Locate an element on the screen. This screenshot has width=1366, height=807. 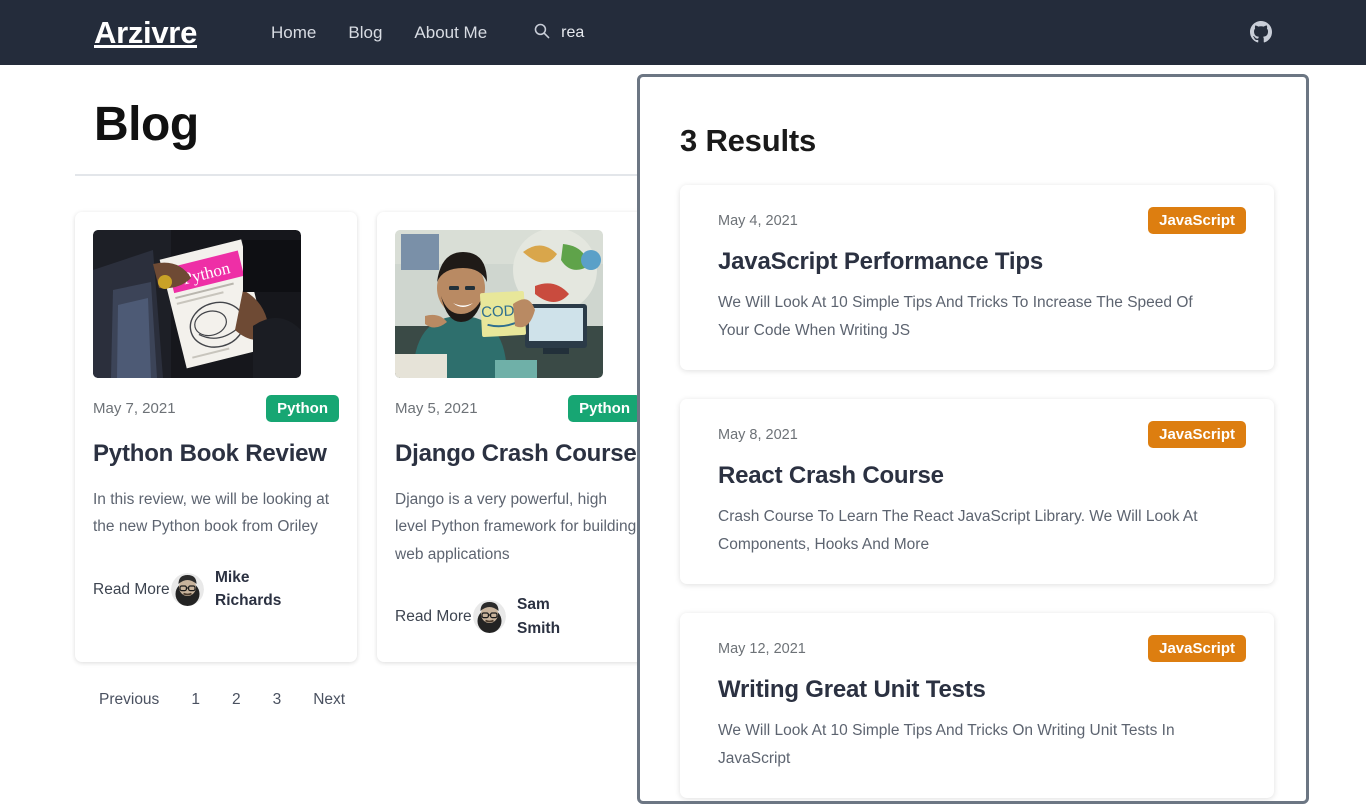
author-name: Sam Smith is located at coordinates (539, 616).